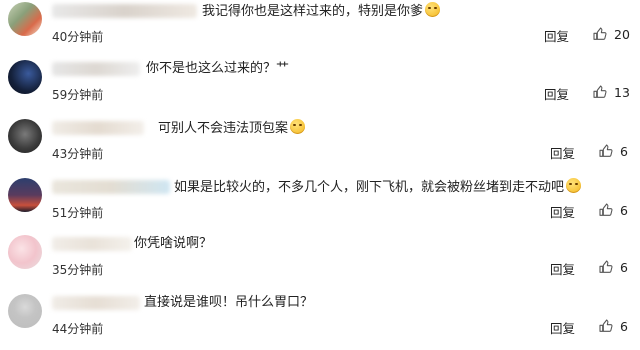  Describe the element at coordinates (369, 187) in the screenshot. I see `comment-text-content: 如果是比较火的，不多几个人，刚下飞机，就会被粉丝堵到走不动吧` at that location.